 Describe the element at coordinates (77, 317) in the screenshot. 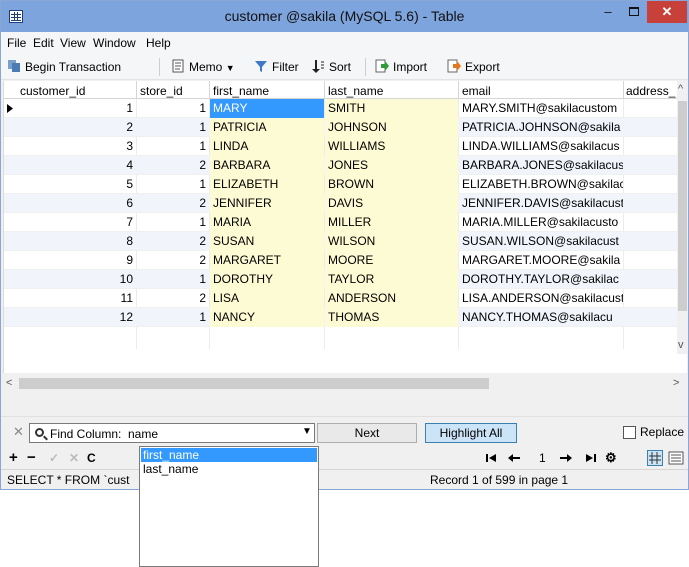

I see `cell-customer-id: 12` at that location.